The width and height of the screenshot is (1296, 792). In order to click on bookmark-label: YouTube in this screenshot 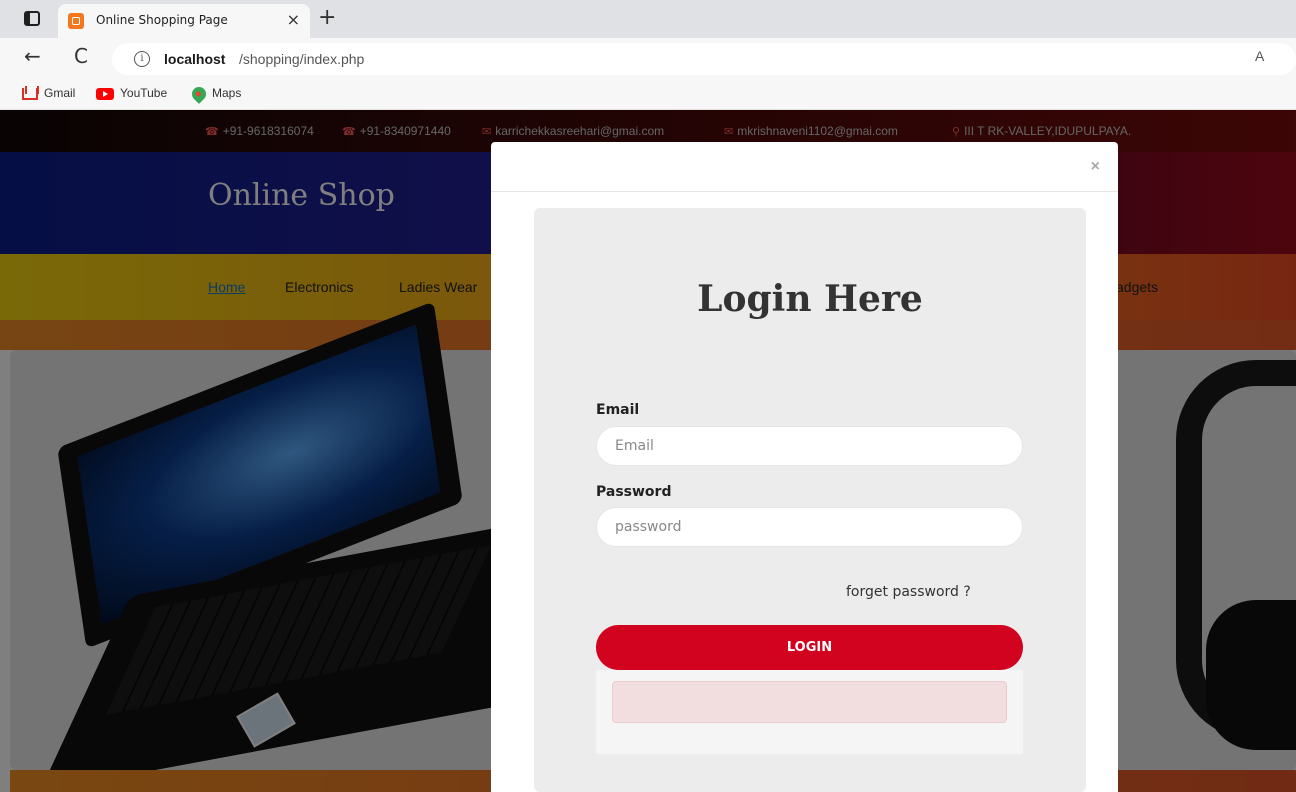, I will do `click(144, 93)`.